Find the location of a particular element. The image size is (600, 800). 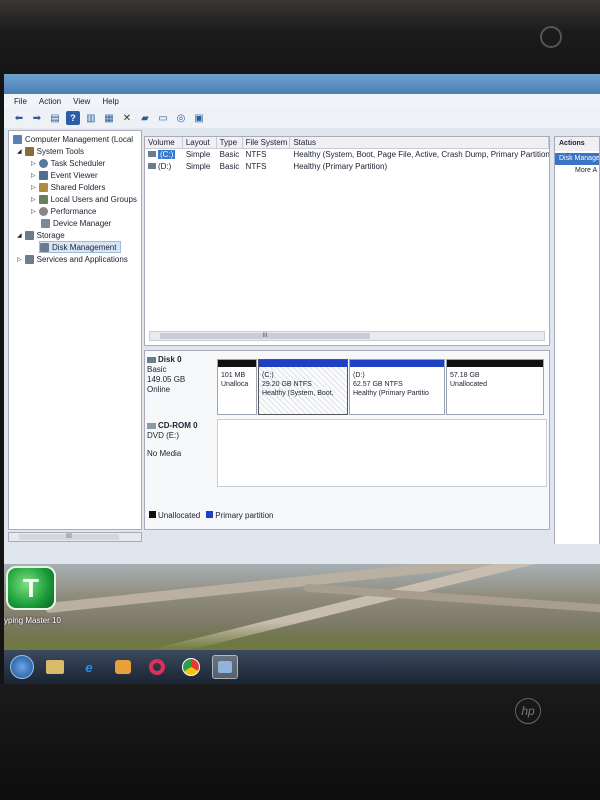

opera-icon is located at coordinates (157, 667).